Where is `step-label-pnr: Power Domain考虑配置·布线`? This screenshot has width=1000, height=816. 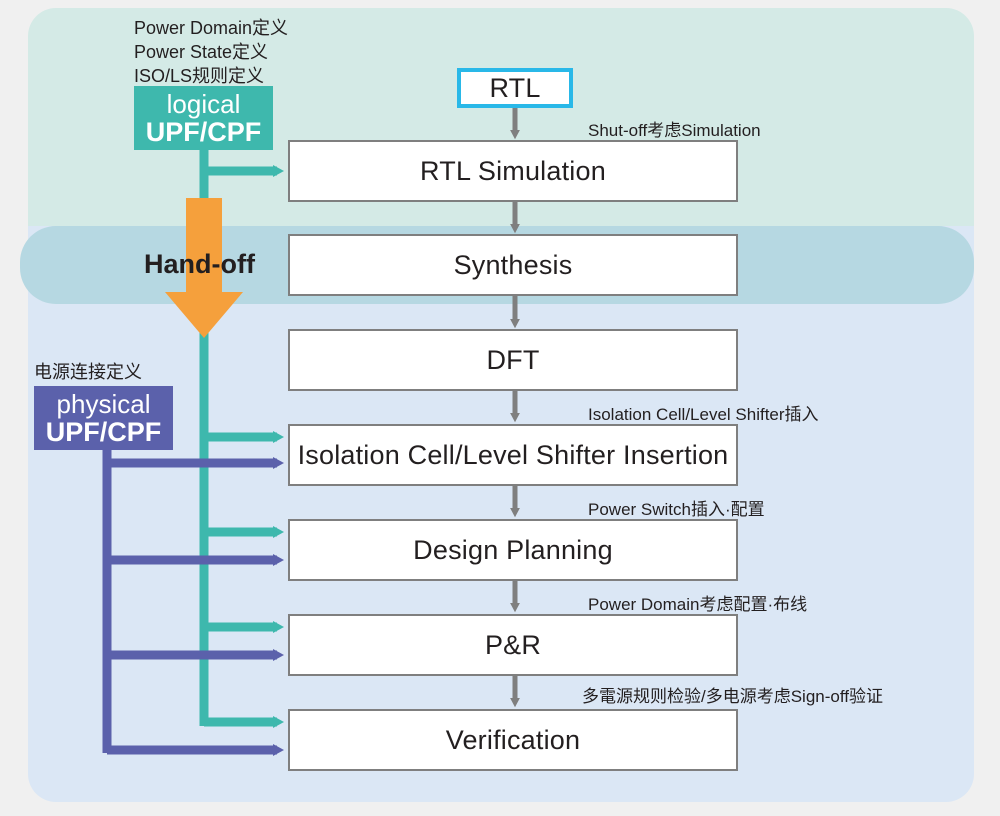
step-label-pnr: Power Domain考虑配置·布线 is located at coordinates (698, 604).